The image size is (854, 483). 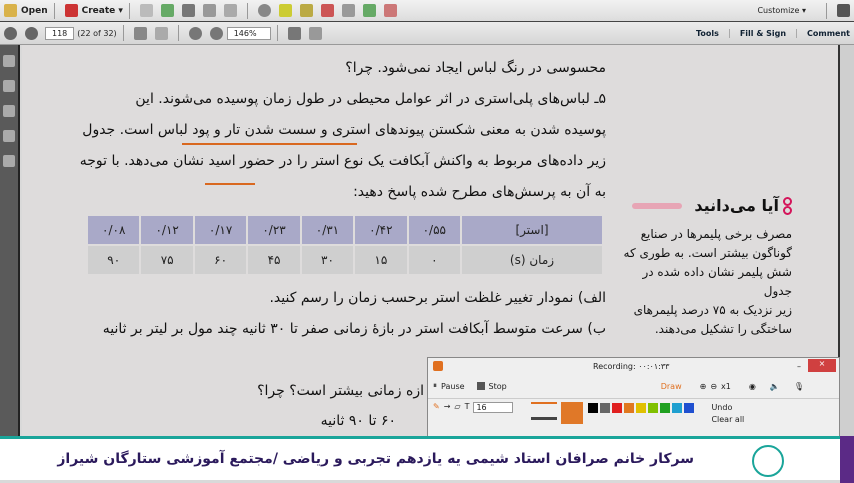 I want to click on color-palette, so click(x=642, y=409).